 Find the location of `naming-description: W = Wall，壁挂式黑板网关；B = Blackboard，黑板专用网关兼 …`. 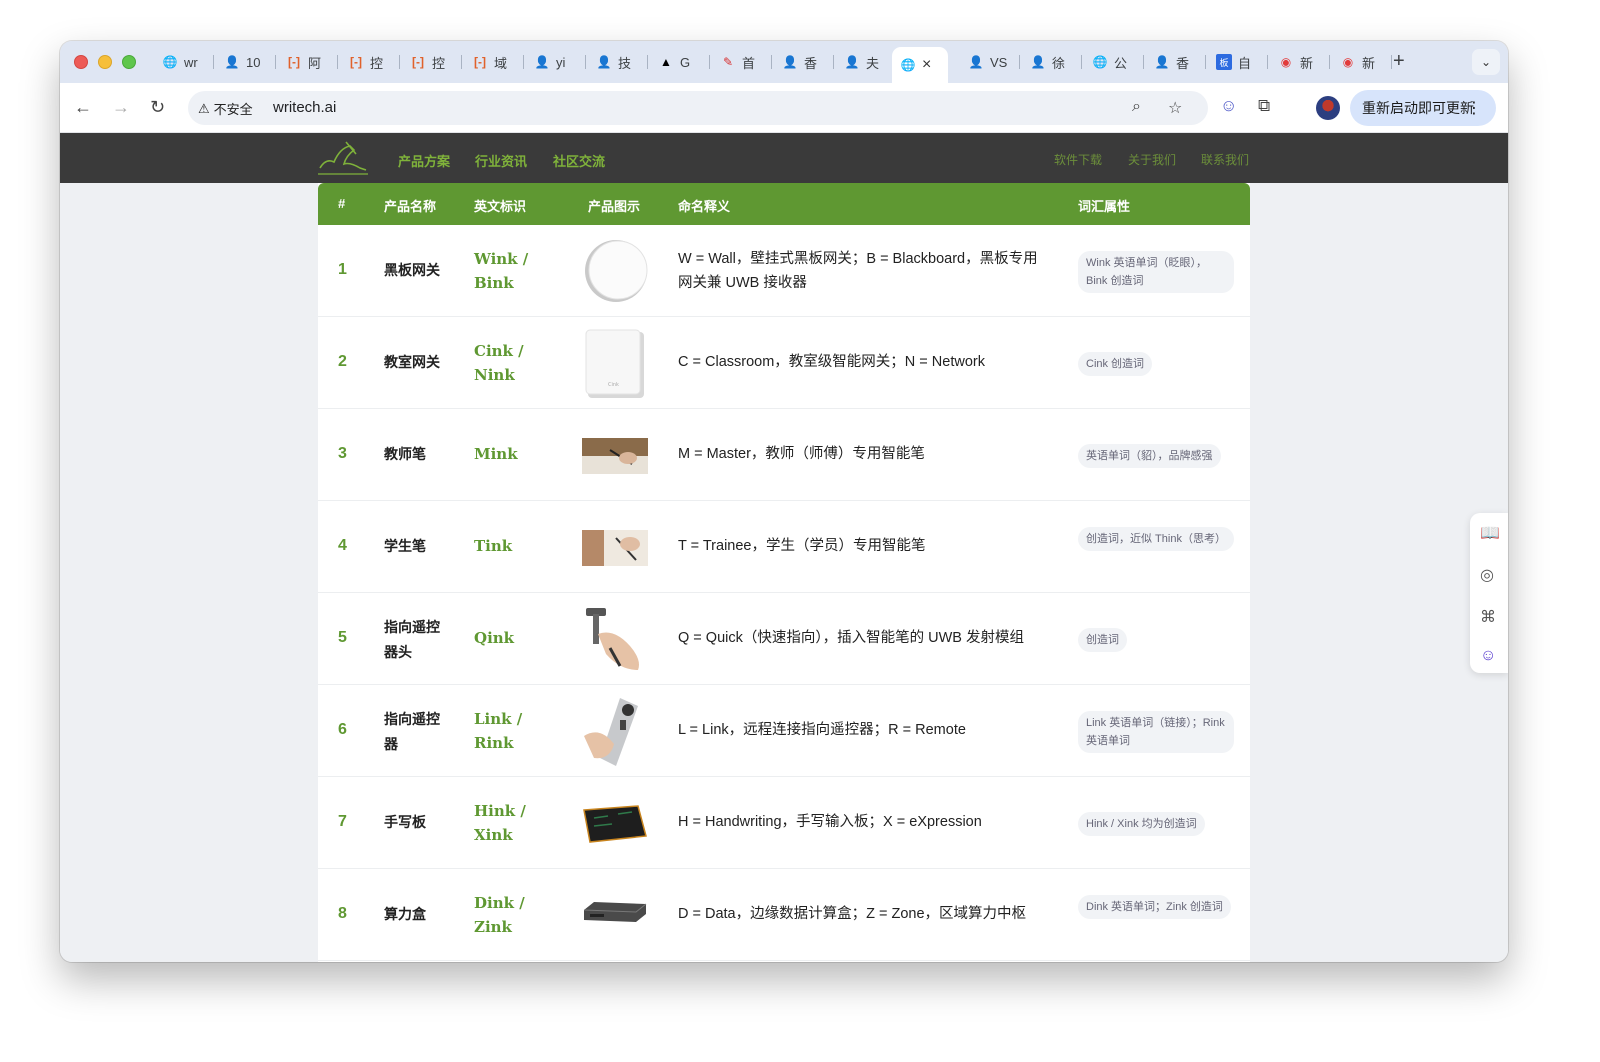

naming-description: W = Wall，壁挂式黑板网关；B = Blackboard，黑板专用网关兼 … is located at coordinates (858, 271).